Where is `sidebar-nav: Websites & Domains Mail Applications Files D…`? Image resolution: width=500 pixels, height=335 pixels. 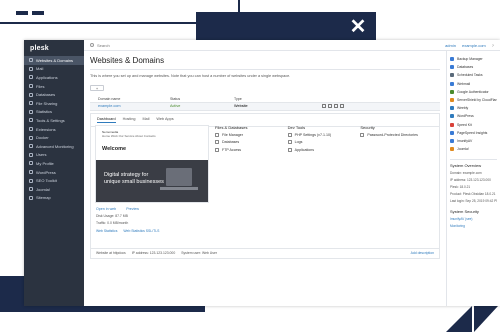 sidebar-nav: Websites & Domains Mail Applications Files D… is located at coordinates (54, 129).